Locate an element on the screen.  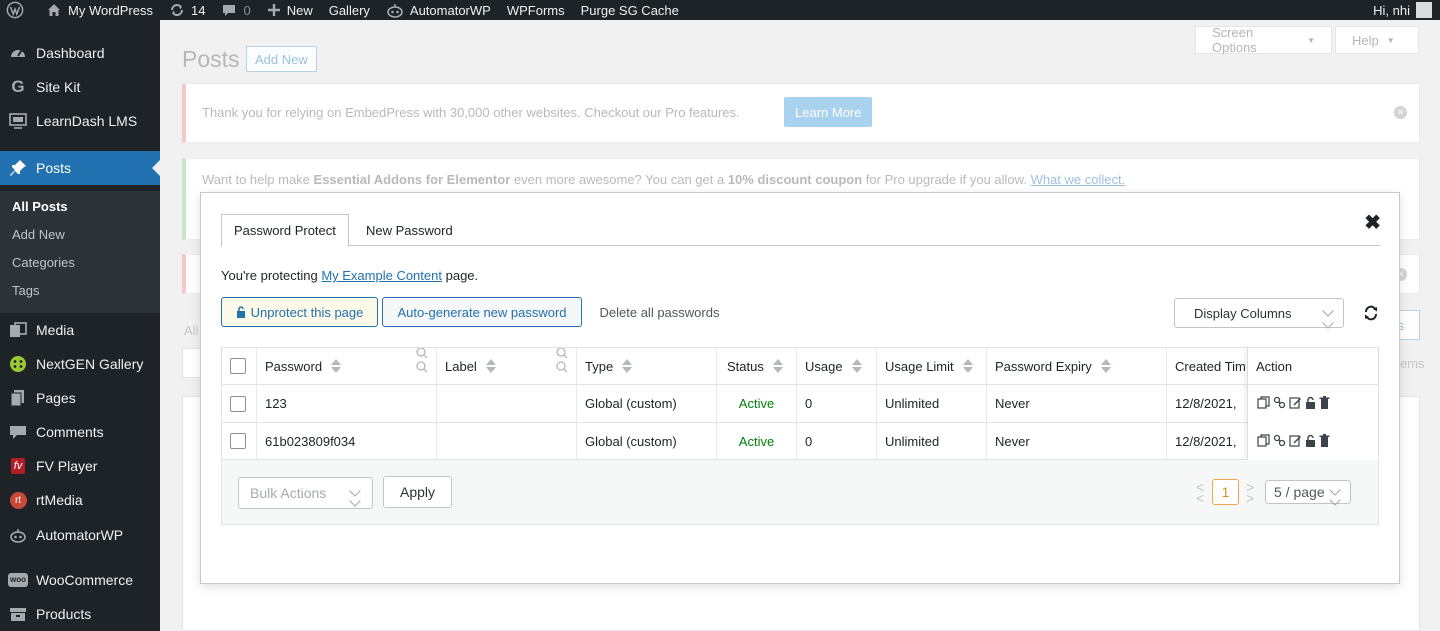
new-content-link: New is located at coordinates (290, 10).